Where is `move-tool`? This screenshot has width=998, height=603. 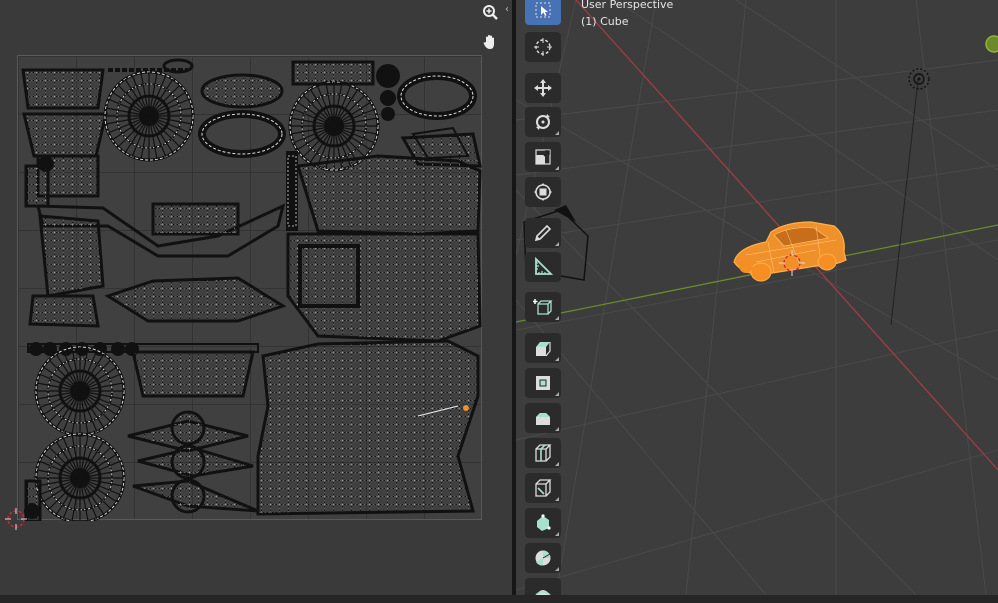 move-tool is located at coordinates (543, 88).